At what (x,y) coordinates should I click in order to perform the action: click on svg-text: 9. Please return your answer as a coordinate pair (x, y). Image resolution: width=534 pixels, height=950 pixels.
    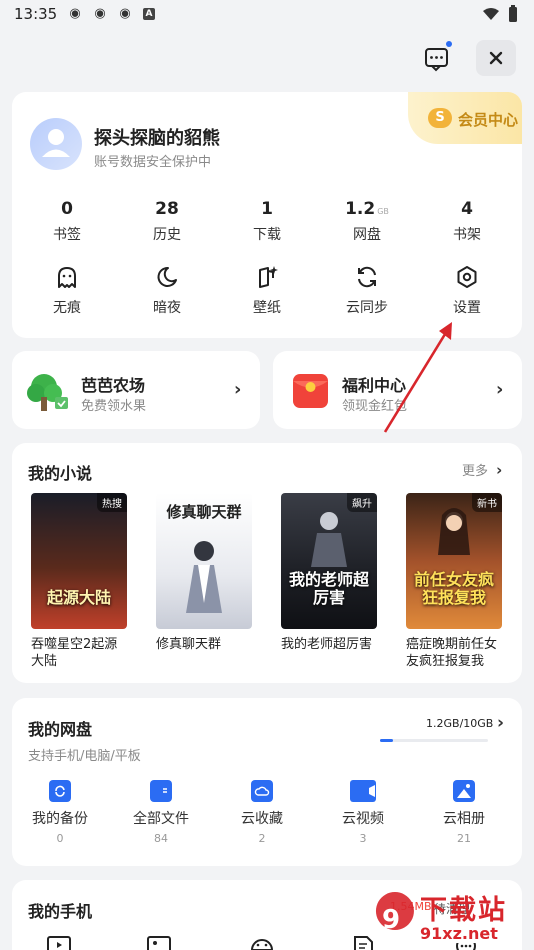
    Looking at the image, I should click on (391, 920).